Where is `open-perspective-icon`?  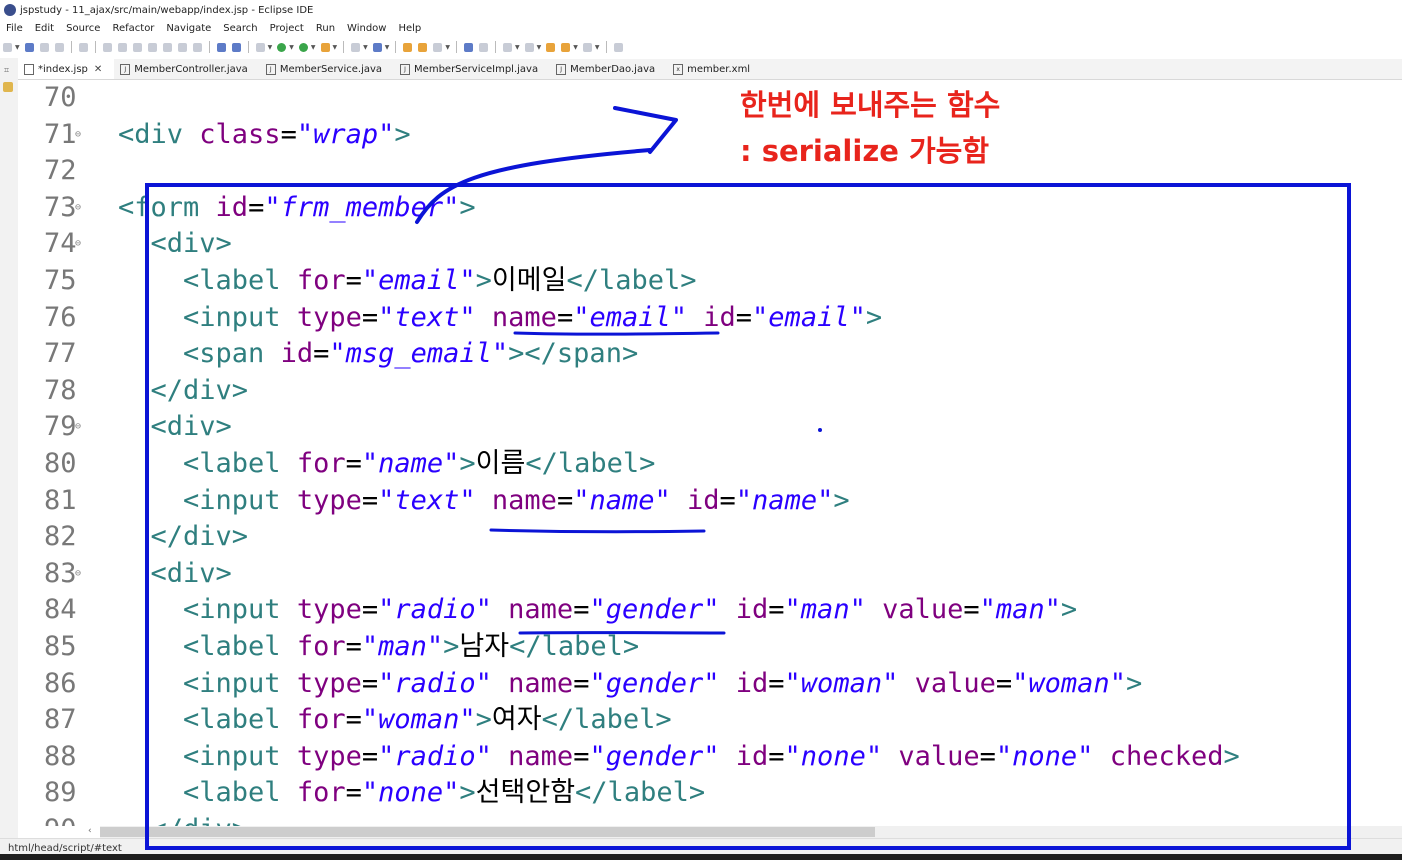 open-perspective-icon is located at coordinates (618, 47).